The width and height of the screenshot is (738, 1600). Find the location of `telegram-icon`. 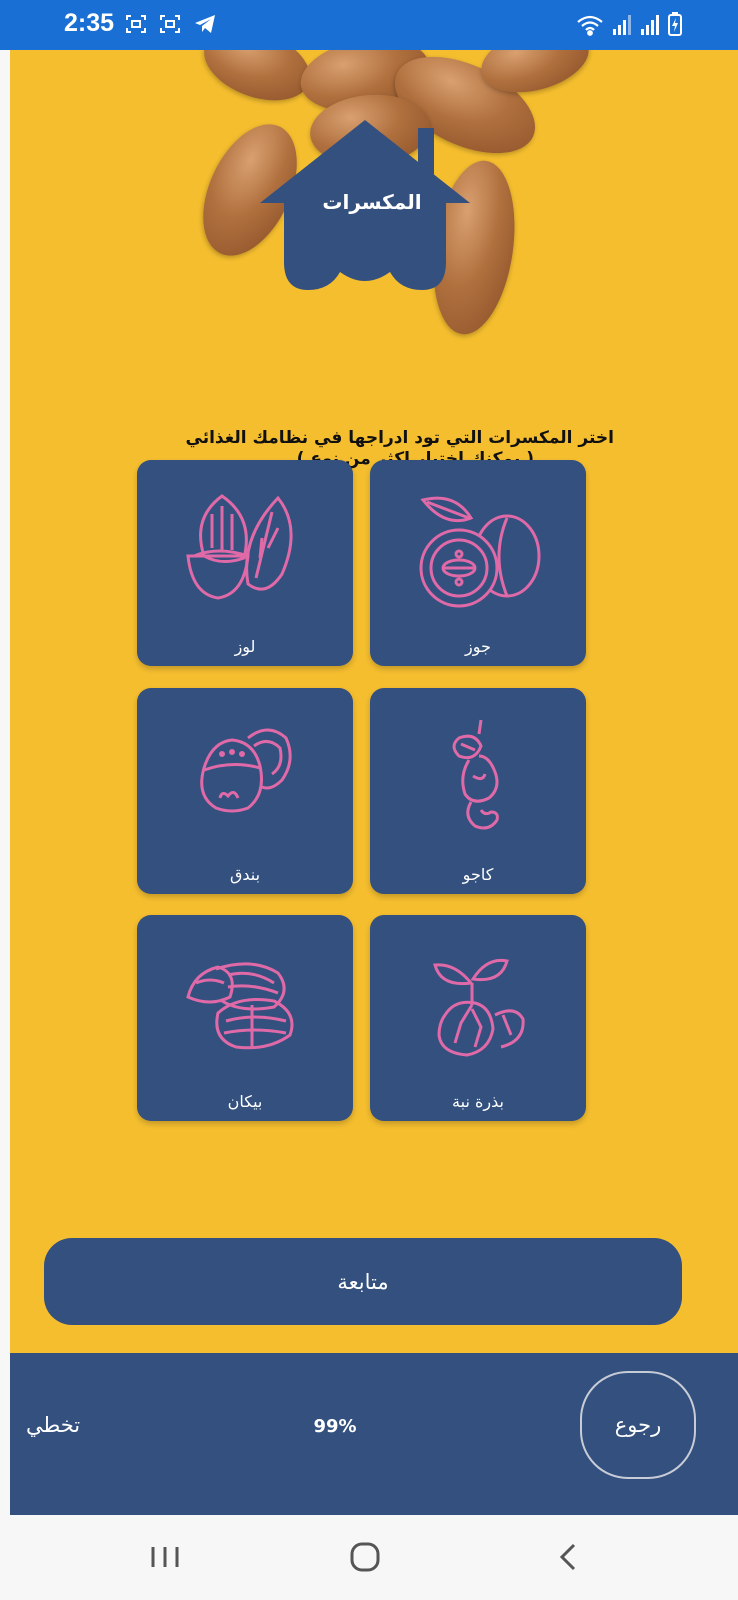

telegram-icon is located at coordinates (205, 24).